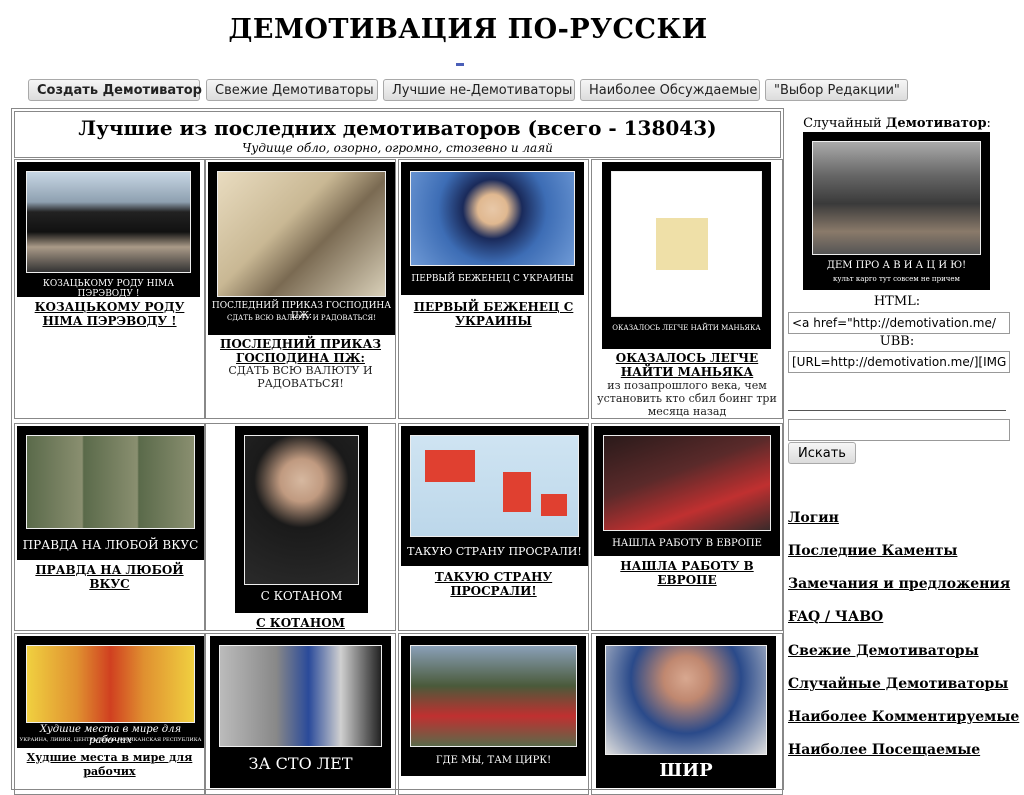 Image resolution: width=1024 pixels, height=795 pixels. What do you see at coordinates (896, 279) in the screenshot?
I see `poster-caption-sub: культ карго тут совсем не причем` at bounding box center [896, 279].